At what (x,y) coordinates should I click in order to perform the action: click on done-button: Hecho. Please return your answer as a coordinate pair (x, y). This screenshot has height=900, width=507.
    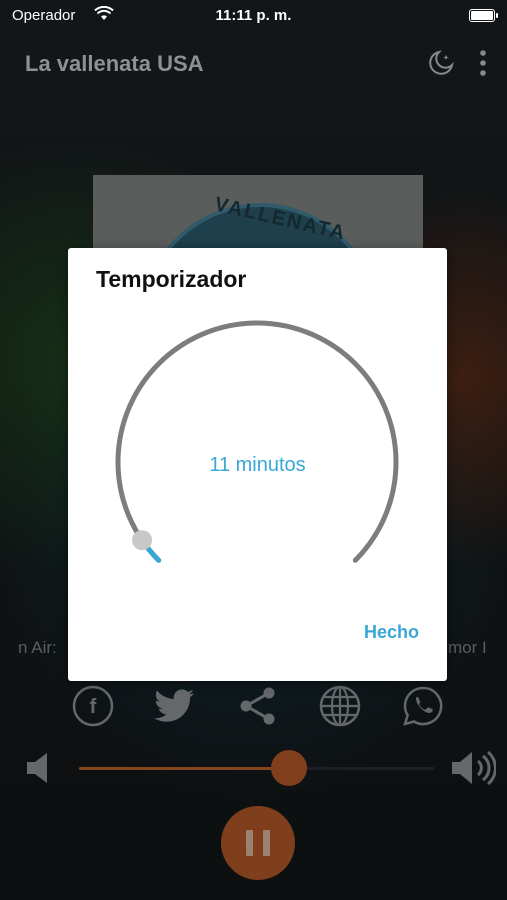
    Looking at the image, I should click on (391, 632).